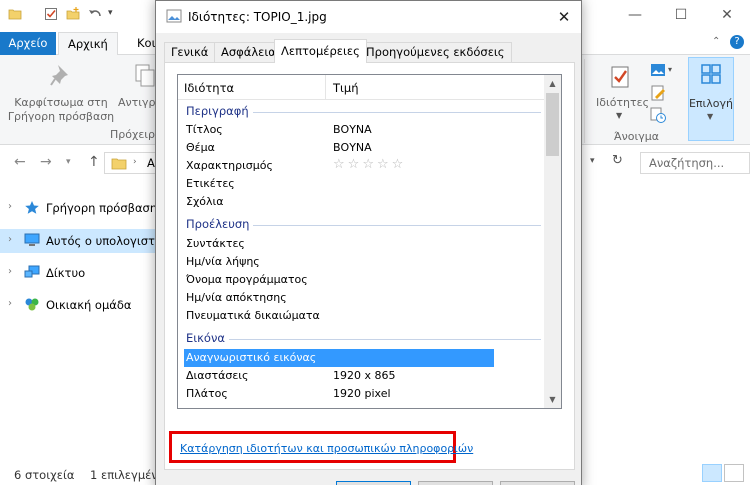 The height and width of the screenshot is (485, 750). I want to click on rating-stars: ☆ ☆ ☆ ☆ ☆, so click(368, 165).